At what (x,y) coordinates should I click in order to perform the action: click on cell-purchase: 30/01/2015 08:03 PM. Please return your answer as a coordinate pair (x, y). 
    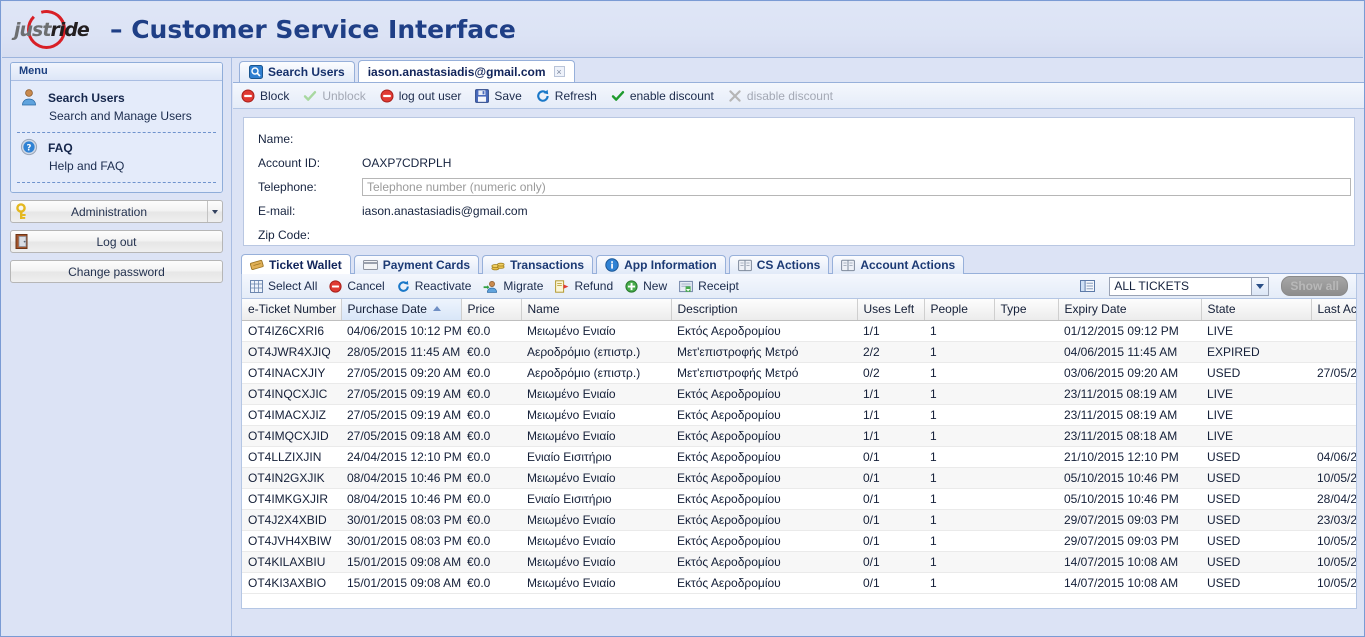
    Looking at the image, I should click on (401, 541).